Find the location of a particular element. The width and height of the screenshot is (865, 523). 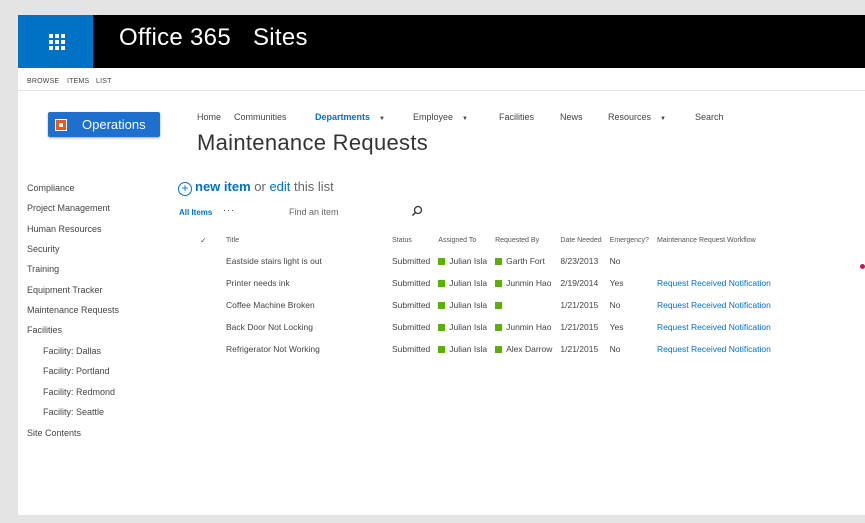

column-header-title: Title is located at coordinates (305, 240).